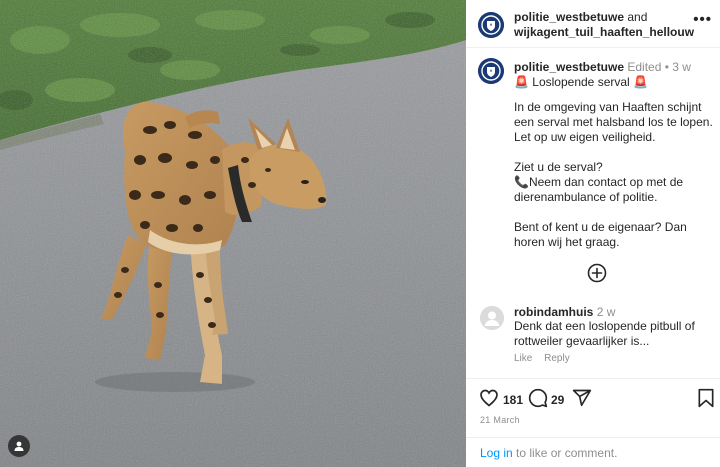 This screenshot has height=467, width=720. I want to click on authors-conjunction: and, so click(637, 17).